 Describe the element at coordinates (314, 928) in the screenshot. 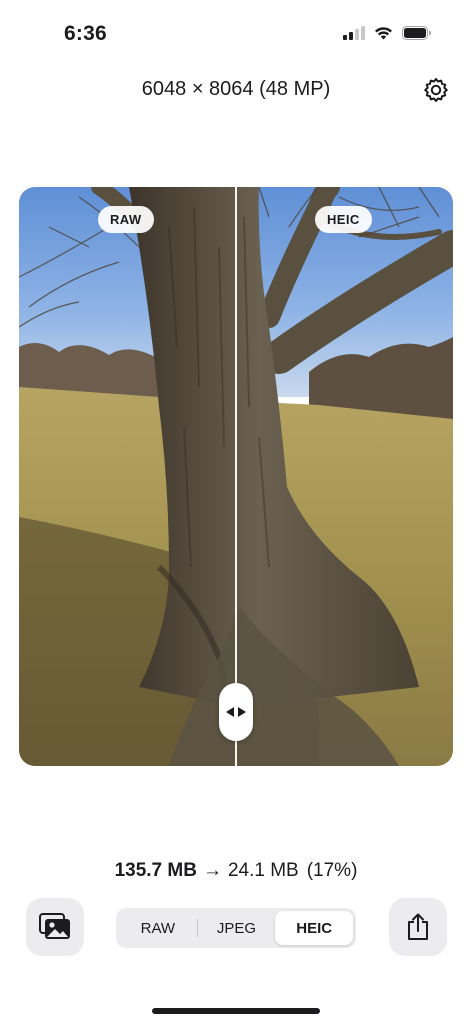

I see `format-option-heic: HEIC` at that location.